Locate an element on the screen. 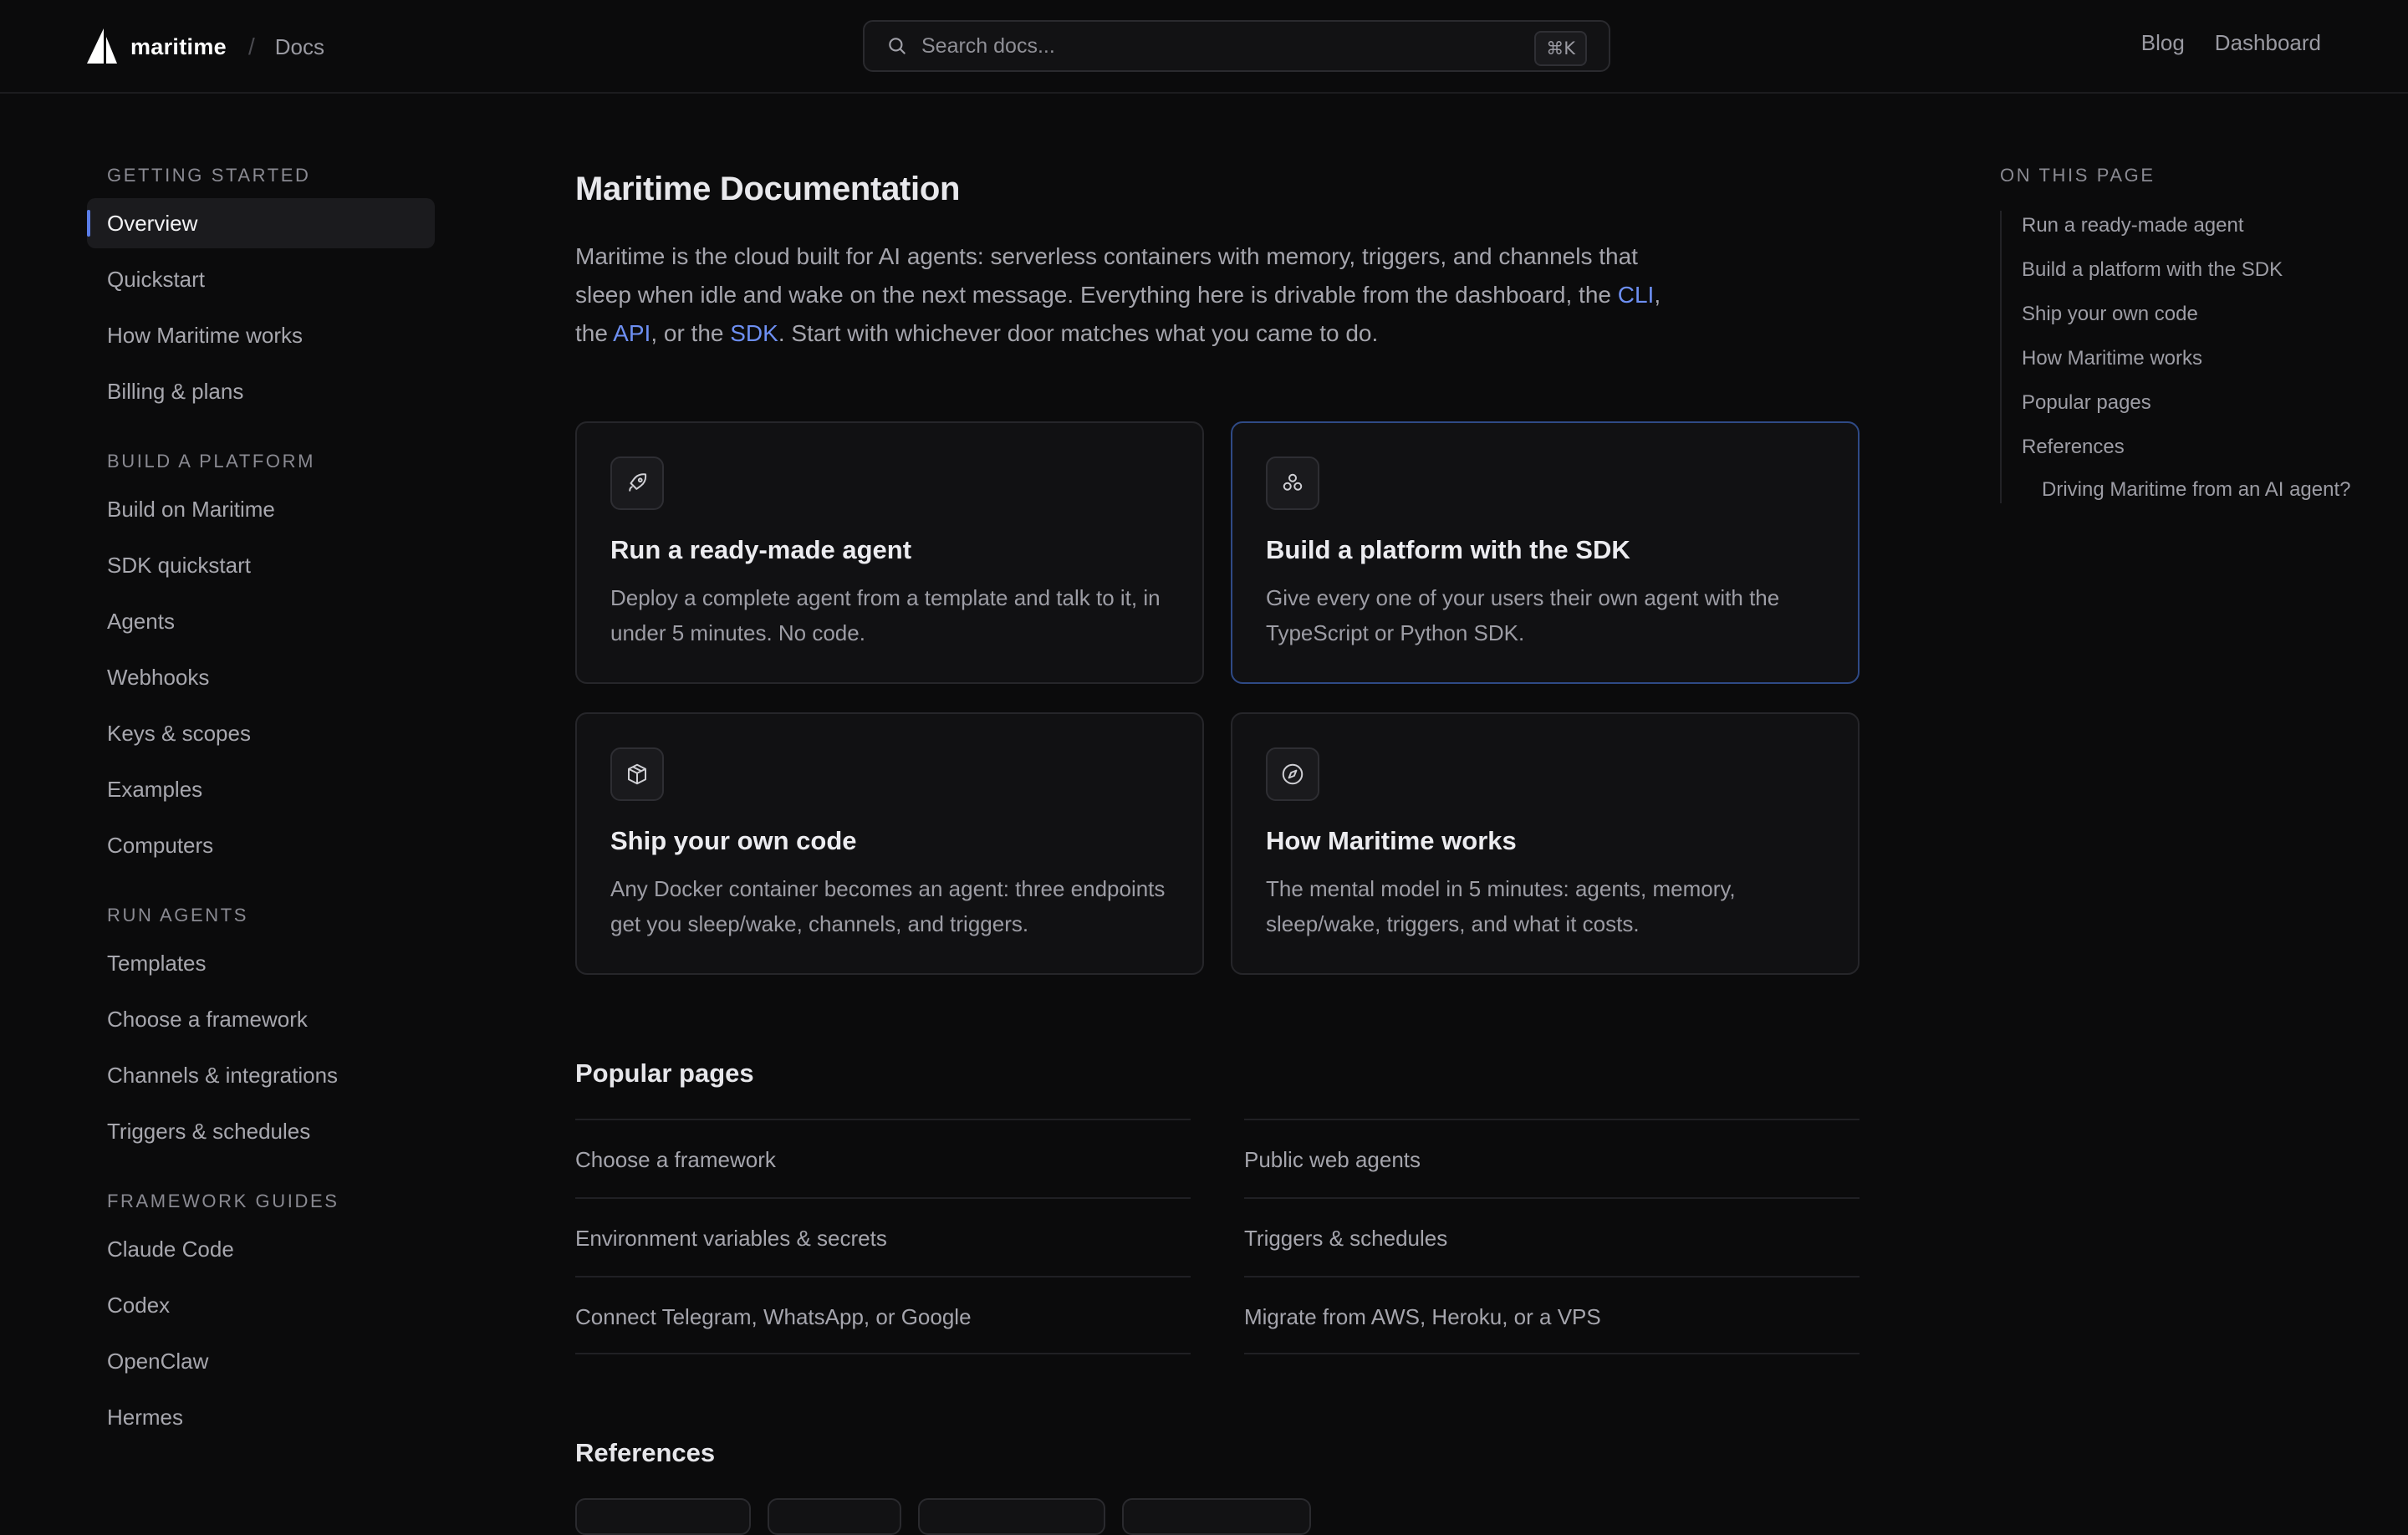 The width and height of the screenshot is (2408, 1535). toc-item-run-ready-made-agent: Run a ready-made agent is located at coordinates (2187, 226).